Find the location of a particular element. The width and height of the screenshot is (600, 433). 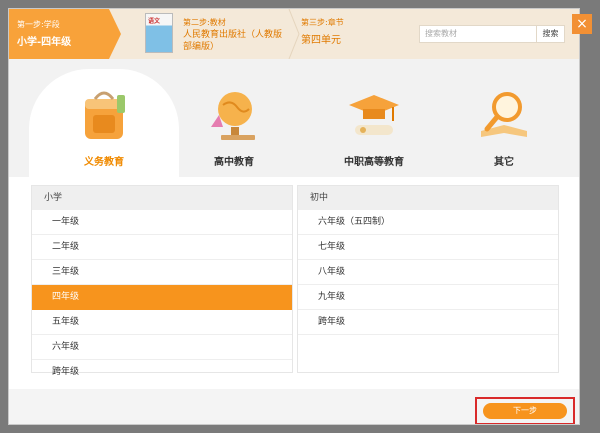

tab-compulsory-education: 义务教育 is located at coordinates (104, 123).